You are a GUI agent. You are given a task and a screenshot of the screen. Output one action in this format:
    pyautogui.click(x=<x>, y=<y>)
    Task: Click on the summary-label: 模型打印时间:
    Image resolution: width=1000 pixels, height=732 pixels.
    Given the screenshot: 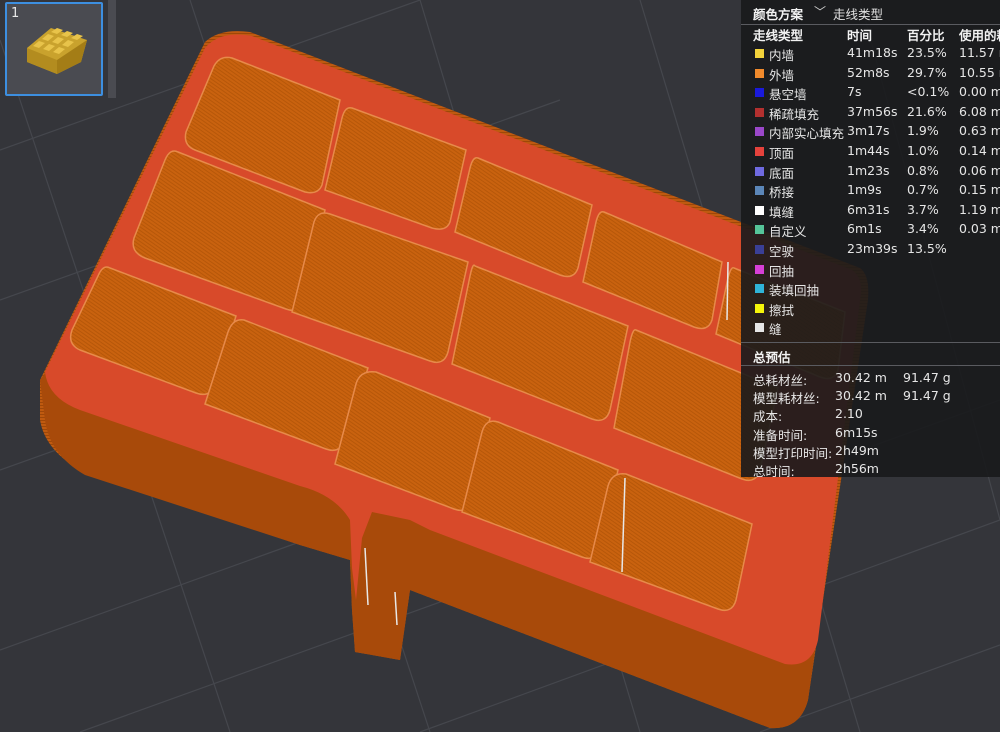 What is the action you would take?
    pyautogui.click(x=793, y=453)
    